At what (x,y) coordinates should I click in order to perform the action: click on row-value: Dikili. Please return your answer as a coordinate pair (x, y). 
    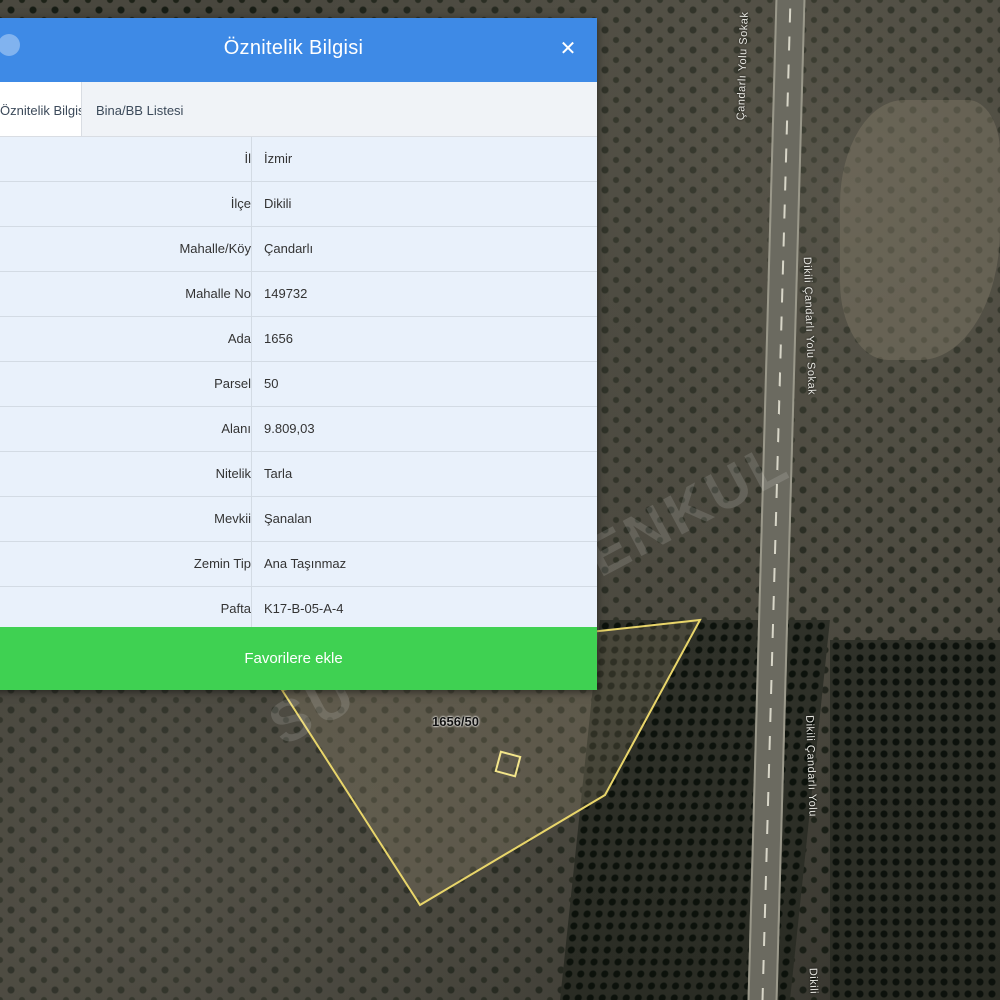
    Looking at the image, I should click on (278, 203).